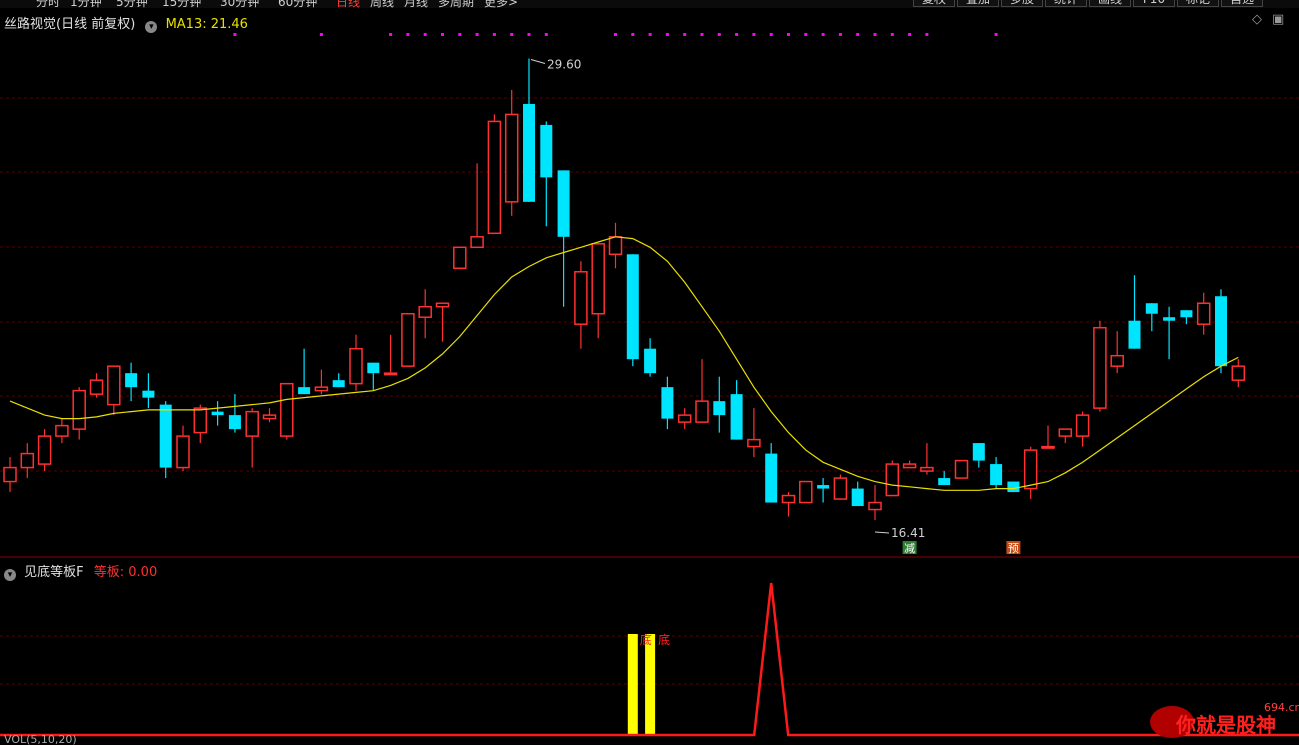 This screenshot has width=1299, height=745. I want to click on low-price-label: 16.41, so click(908, 533).